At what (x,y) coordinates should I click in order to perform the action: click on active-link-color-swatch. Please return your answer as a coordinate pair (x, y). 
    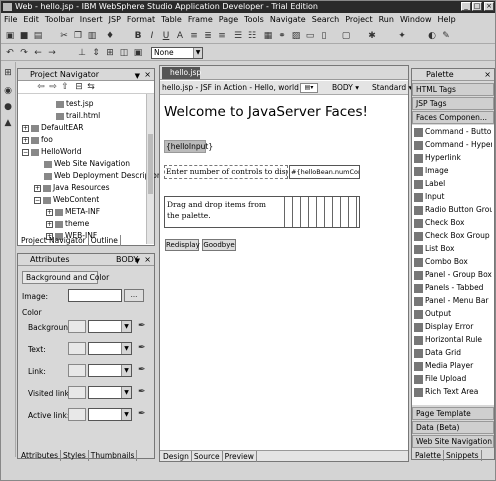
    Looking at the image, I should click on (77, 414).